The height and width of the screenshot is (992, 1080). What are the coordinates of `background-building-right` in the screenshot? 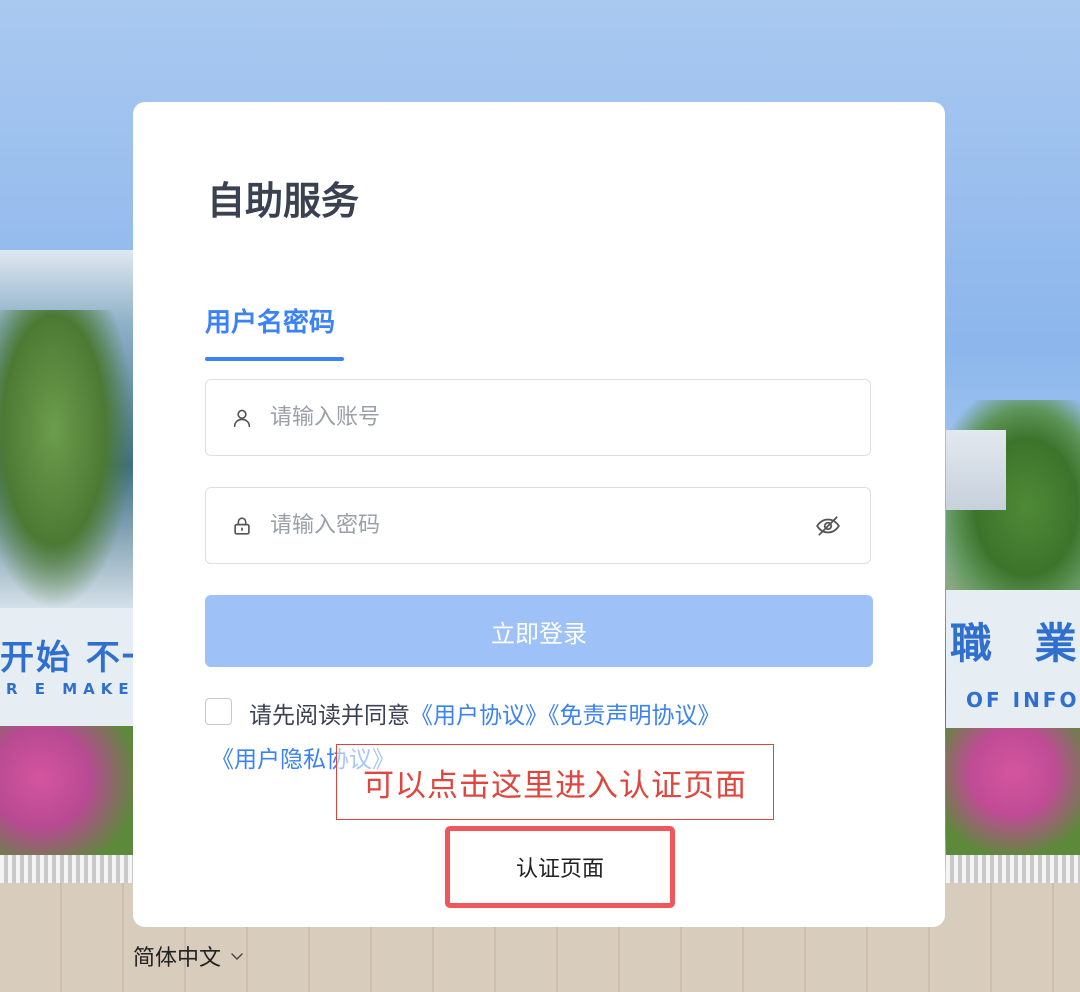 It's located at (976, 470).